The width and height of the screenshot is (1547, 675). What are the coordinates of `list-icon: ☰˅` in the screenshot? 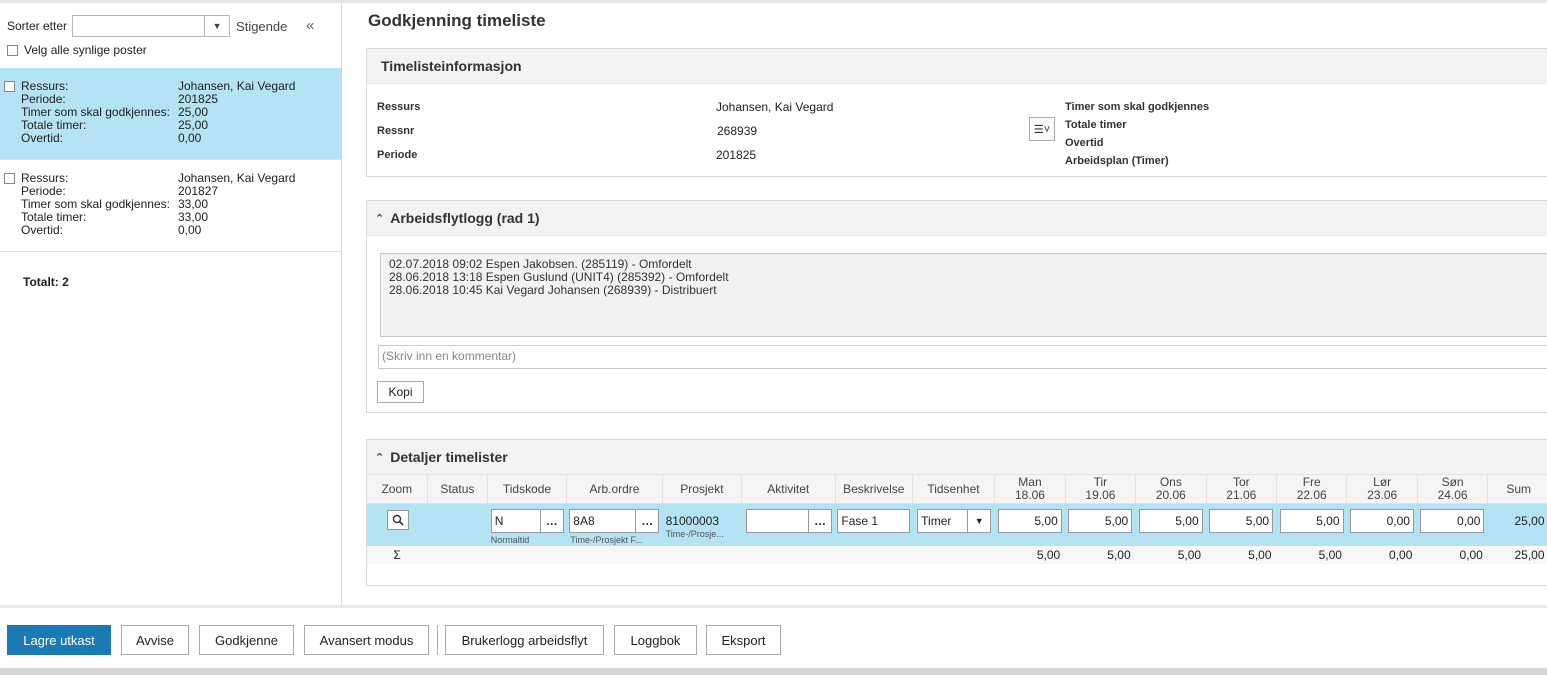 It's located at (1042, 129).